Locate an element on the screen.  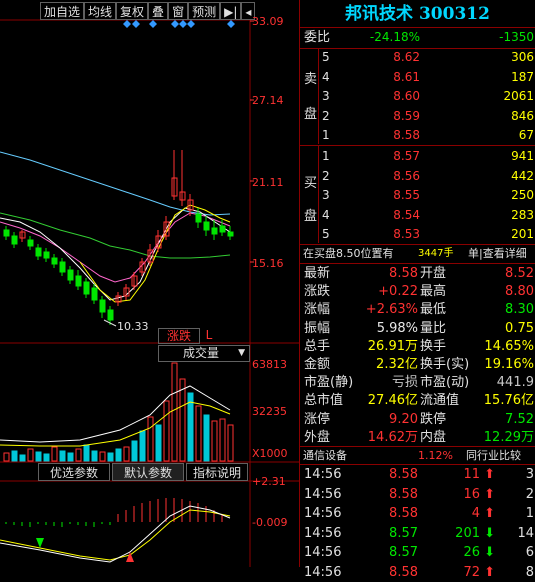
sell-row: 1 8.58 67 is located at coordinates (417, 135).